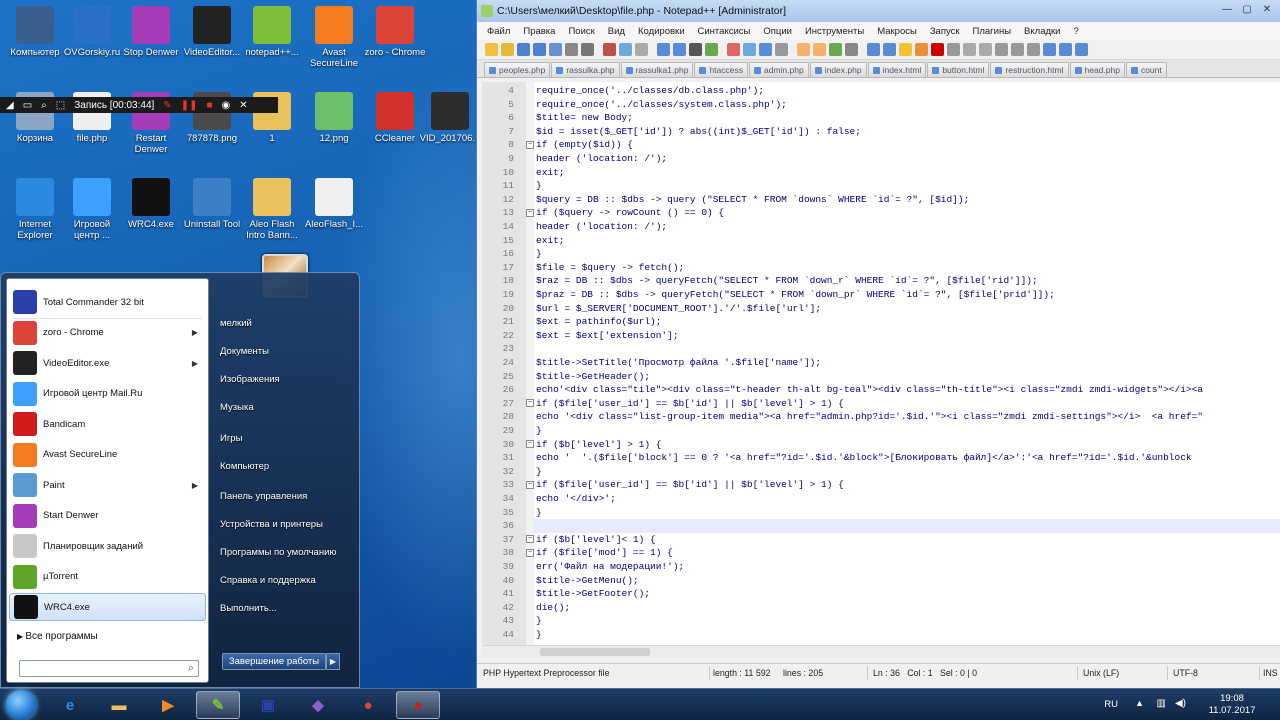 The width and height of the screenshot is (1280, 720). What do you see at coordinates (418, 705) in the screenshot?
I see `taskbar-item-bandicam: ●` at bounding box center [418, 705].